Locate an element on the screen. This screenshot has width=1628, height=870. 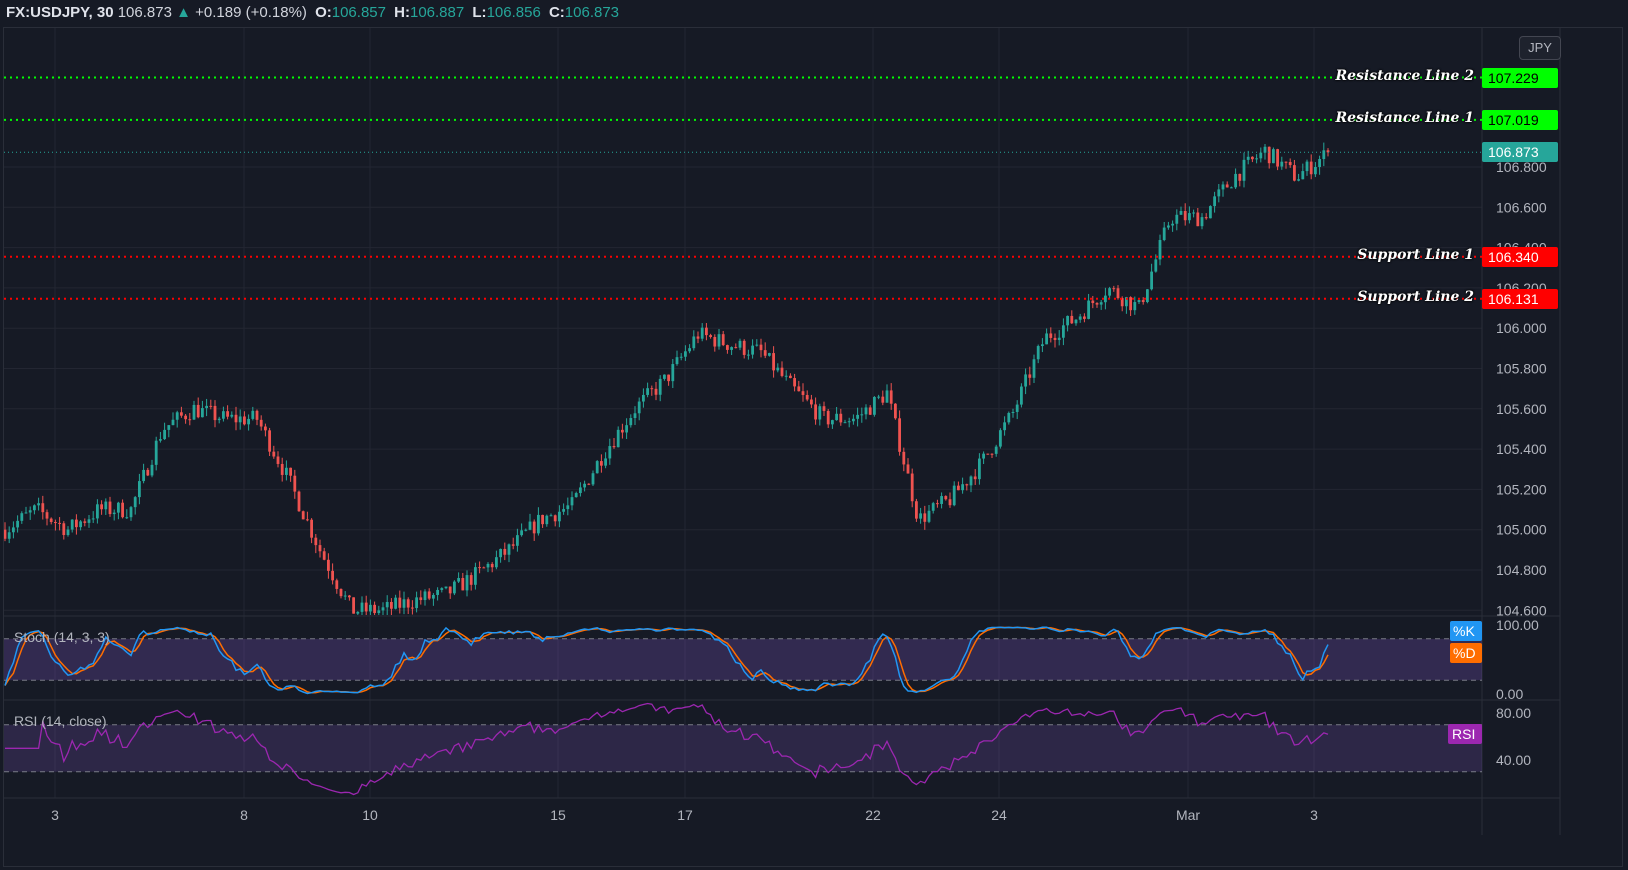
time-tick: 15 is located at coordinates (558, 815).